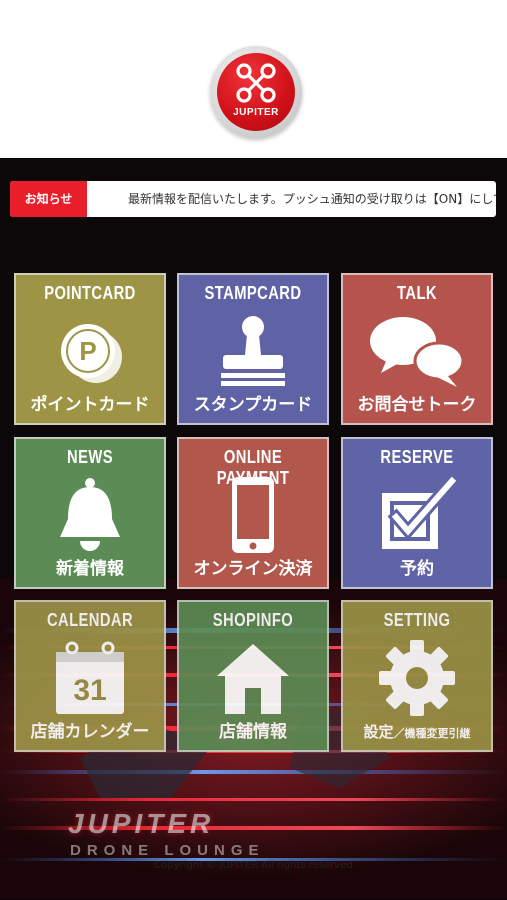 The height and width of the screenshot is (900, 507). I want to click on tile-online-payment: ONLINE PAYMENT オンライン決済, so click(253, 513).